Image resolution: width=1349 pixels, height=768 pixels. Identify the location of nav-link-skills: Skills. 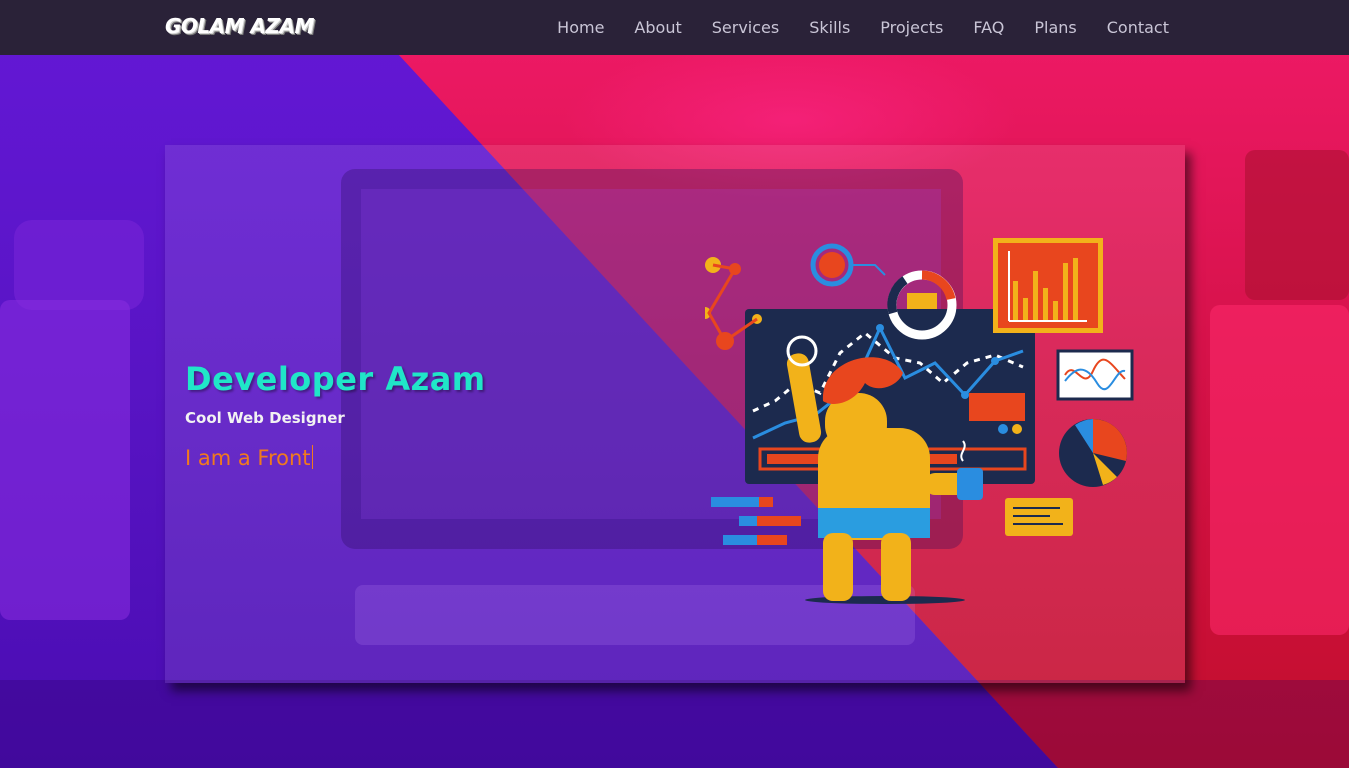
(829, 27).